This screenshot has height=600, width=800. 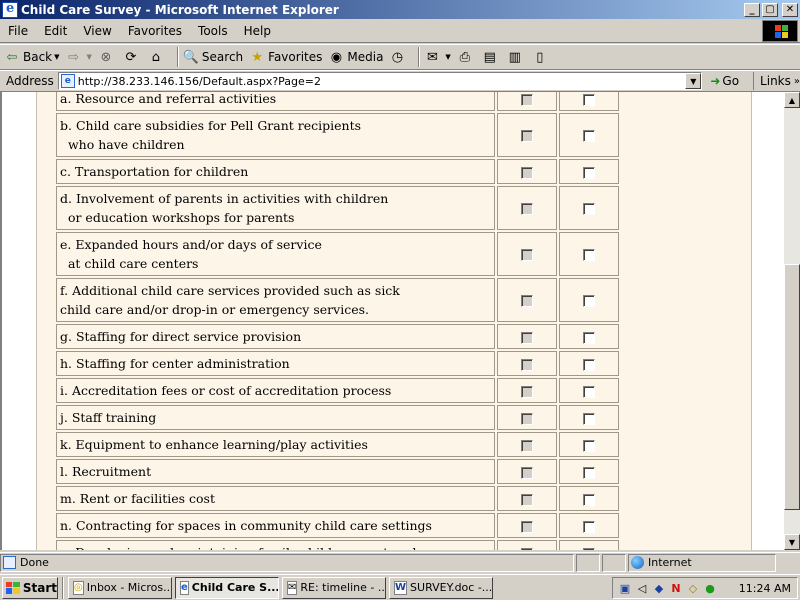 What do you see at coordinates (693, 588) in the screenshot?
I see `tray-arrow-icon: ◇` at bounding box center [693, 588].